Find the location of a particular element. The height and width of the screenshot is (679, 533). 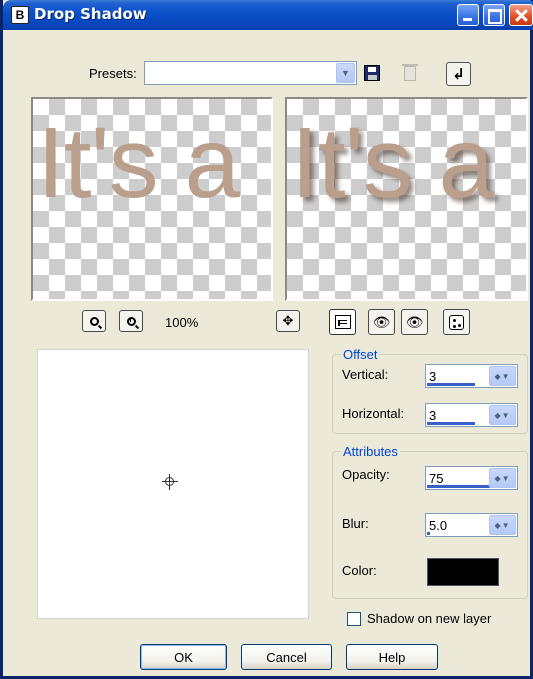

minimize-button is located at coordinates (468, 15).